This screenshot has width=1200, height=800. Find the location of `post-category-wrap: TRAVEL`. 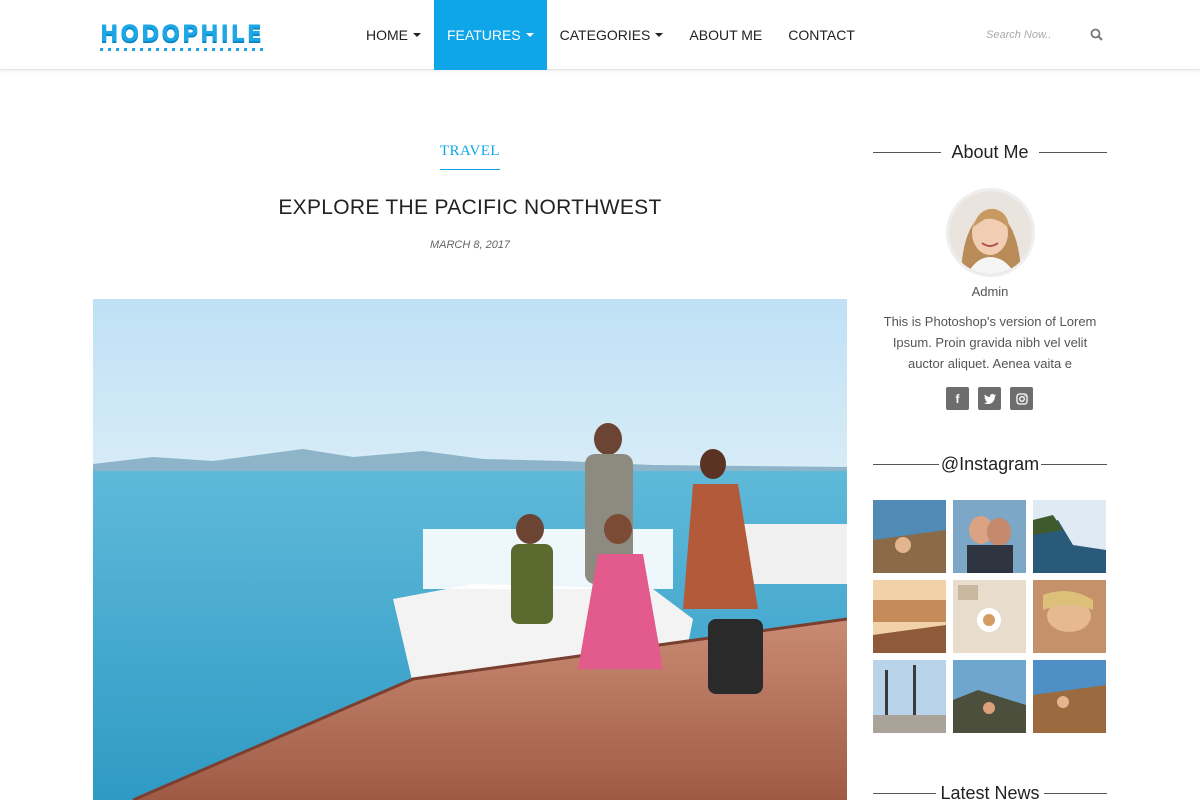

post-category-wrap: TRAVEL is located at coordinates (470, 156).